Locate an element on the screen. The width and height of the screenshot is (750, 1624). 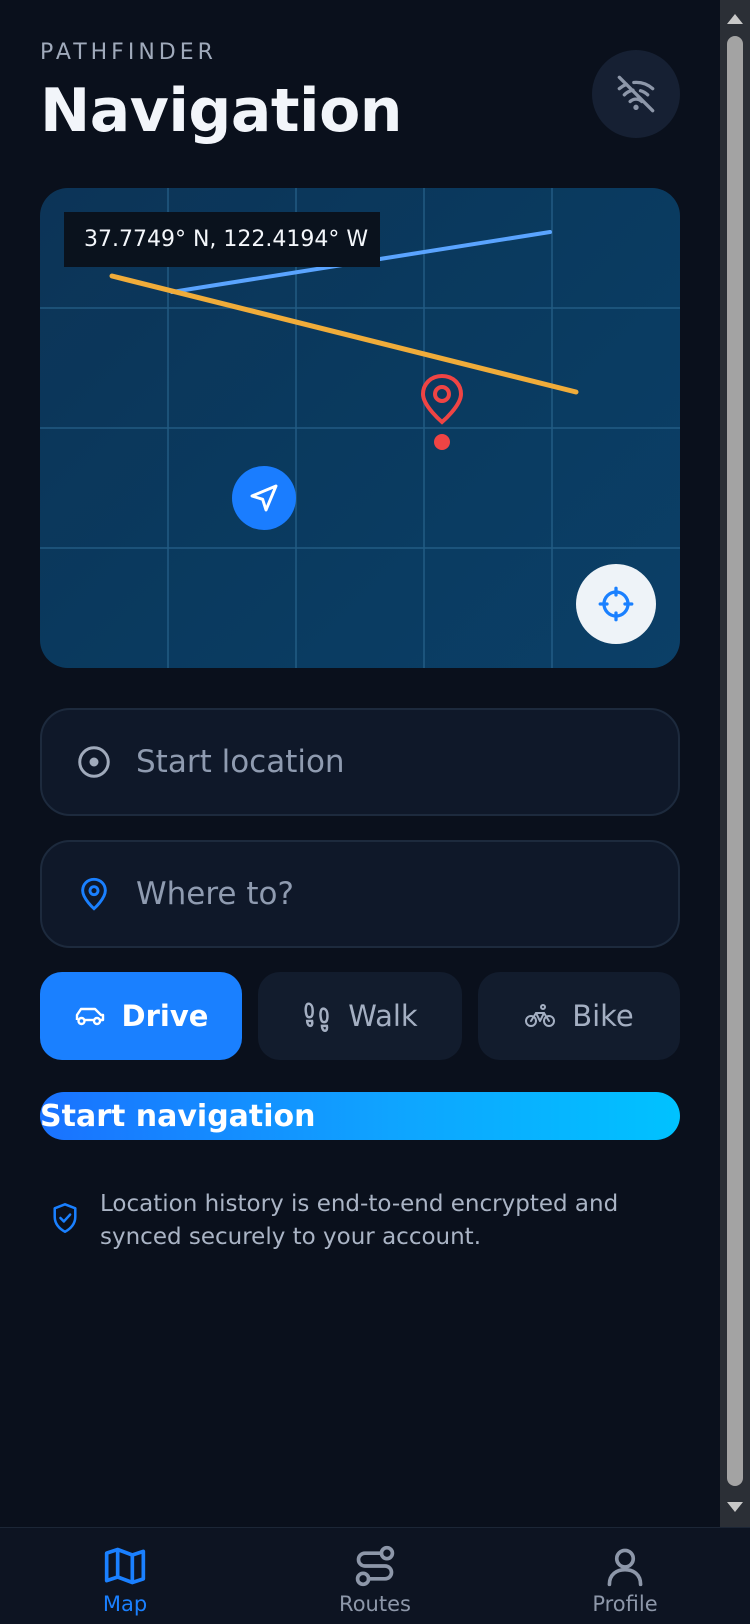
start-location-field is located at coordinates (360, 762).